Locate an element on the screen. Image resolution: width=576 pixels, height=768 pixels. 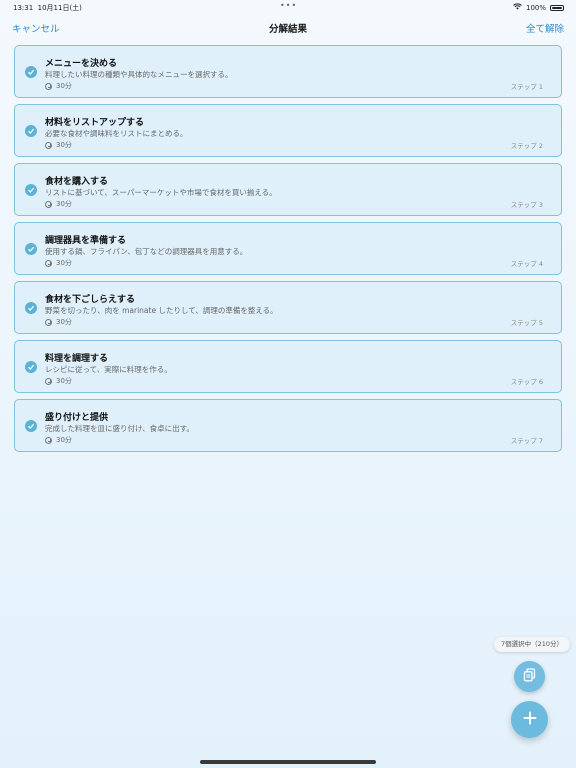
step-description: 野菜を切ったり、肉を marinate したりして、調理の準備を整える。 is located at coordinates (161, 310).